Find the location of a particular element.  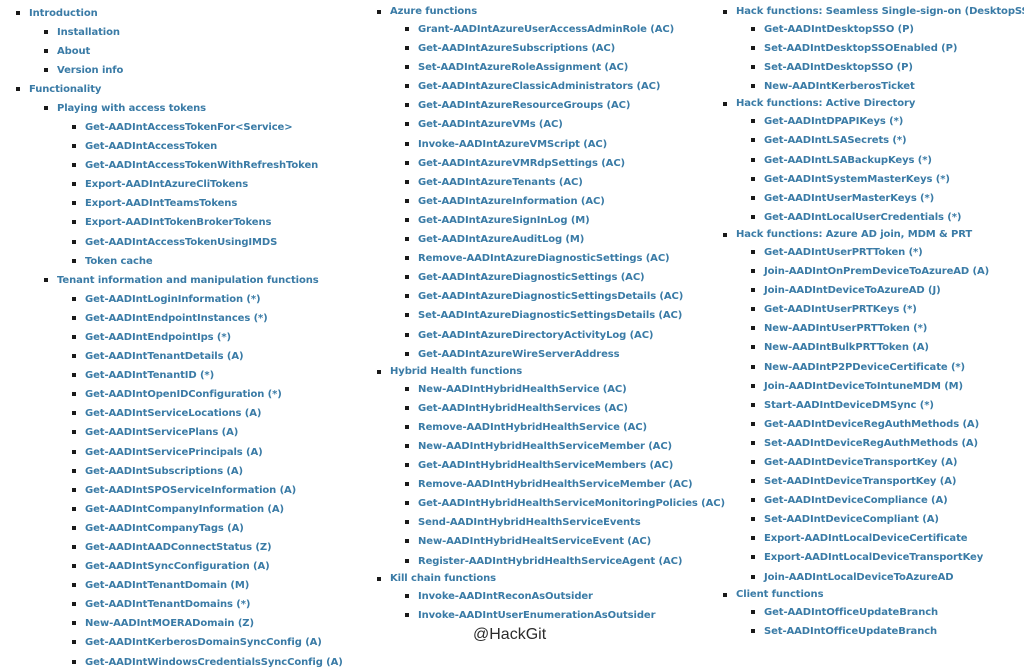

toc-link: Get-AADIntDeviceTransportKey (A) is located at coordinates (887, 462).